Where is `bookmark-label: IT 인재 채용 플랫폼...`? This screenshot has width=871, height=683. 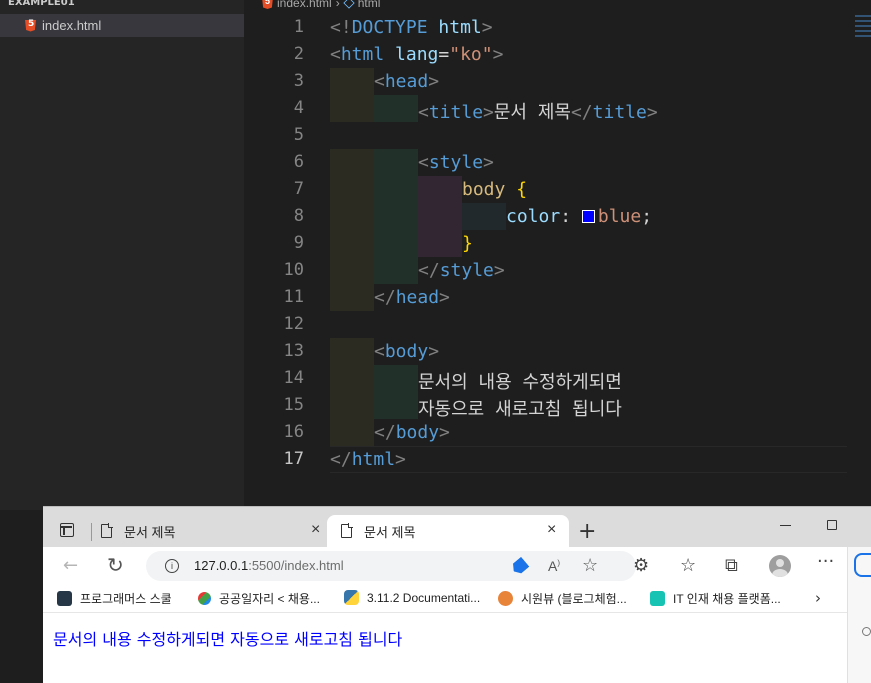 bookmark-label: IT 인재 채용 플랫폼... is located at coordinates (727, 599).